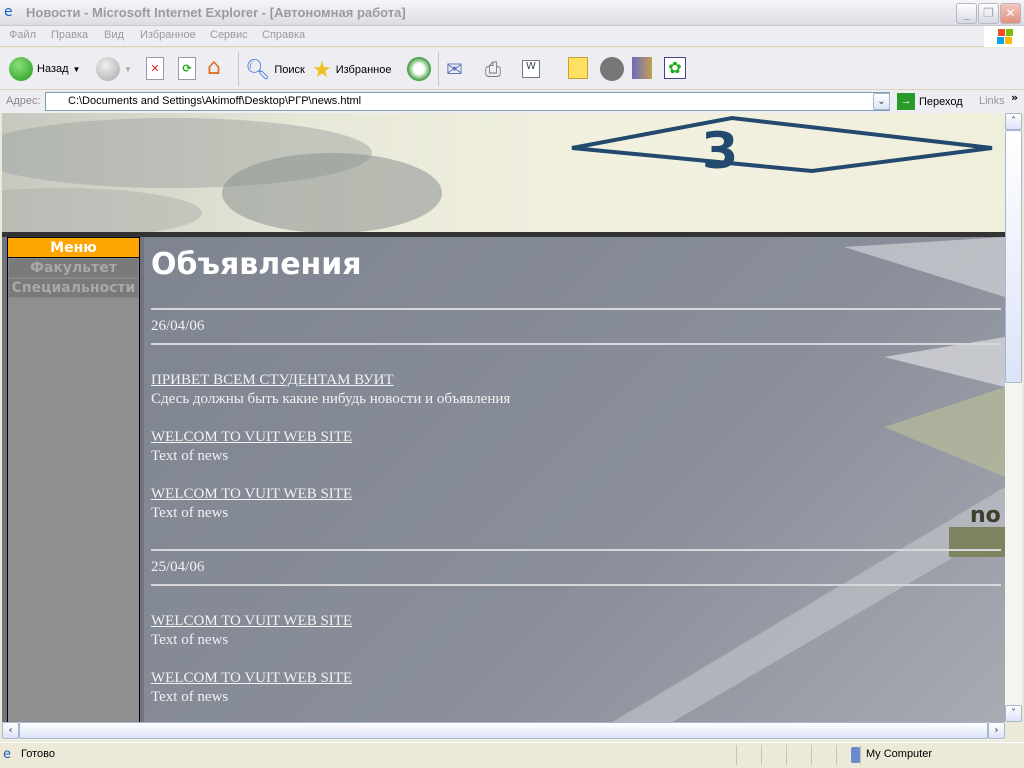 This screenshot has width=1024, height=768. I want to click on horizontal-scrollbar: ‹ ›, so click(503, 731).